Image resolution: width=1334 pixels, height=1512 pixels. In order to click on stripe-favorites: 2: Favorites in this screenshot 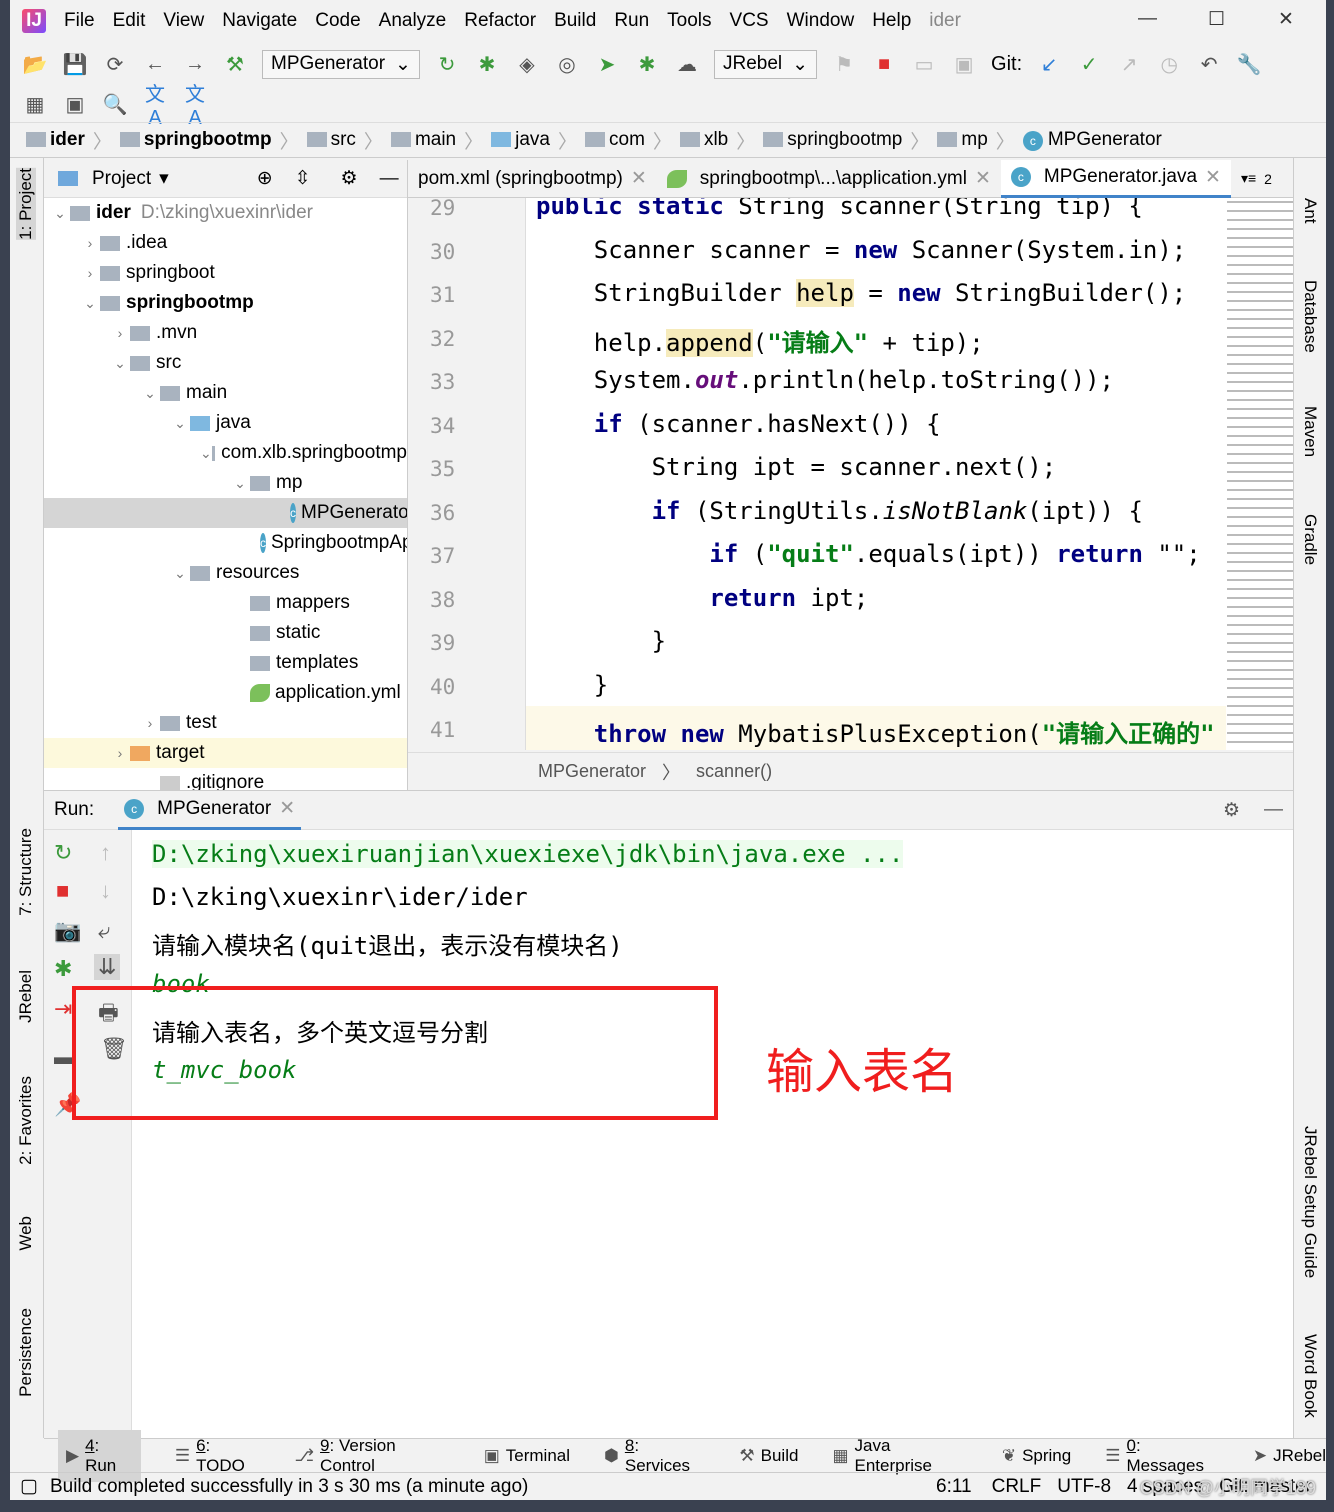, I will do `click(26, 1120)`.